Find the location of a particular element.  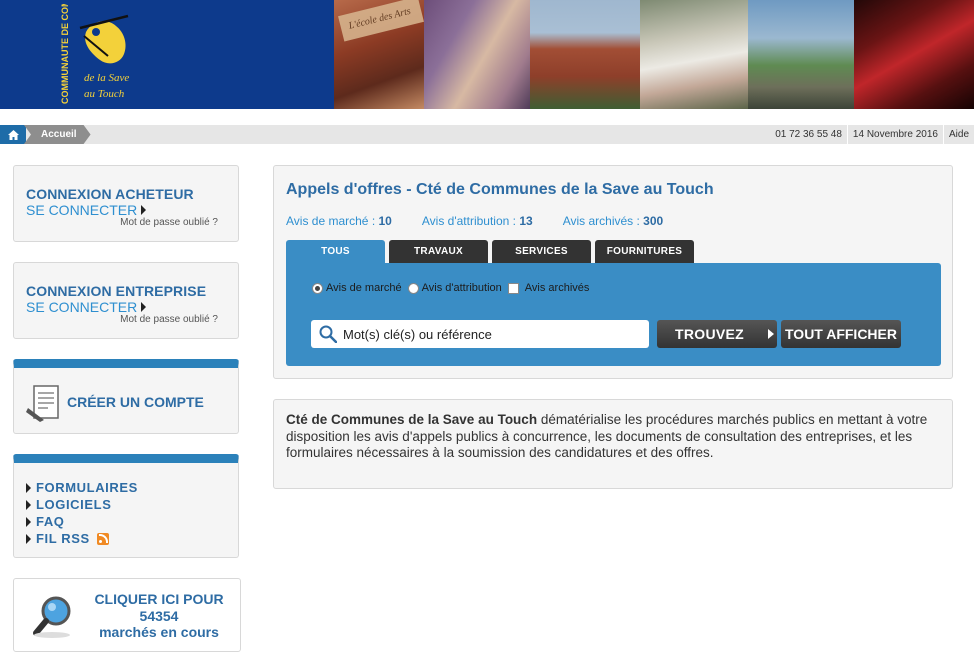

buyer-forgot-password-link: Mot de passe oublié ? is located at coordinates (169, 222).